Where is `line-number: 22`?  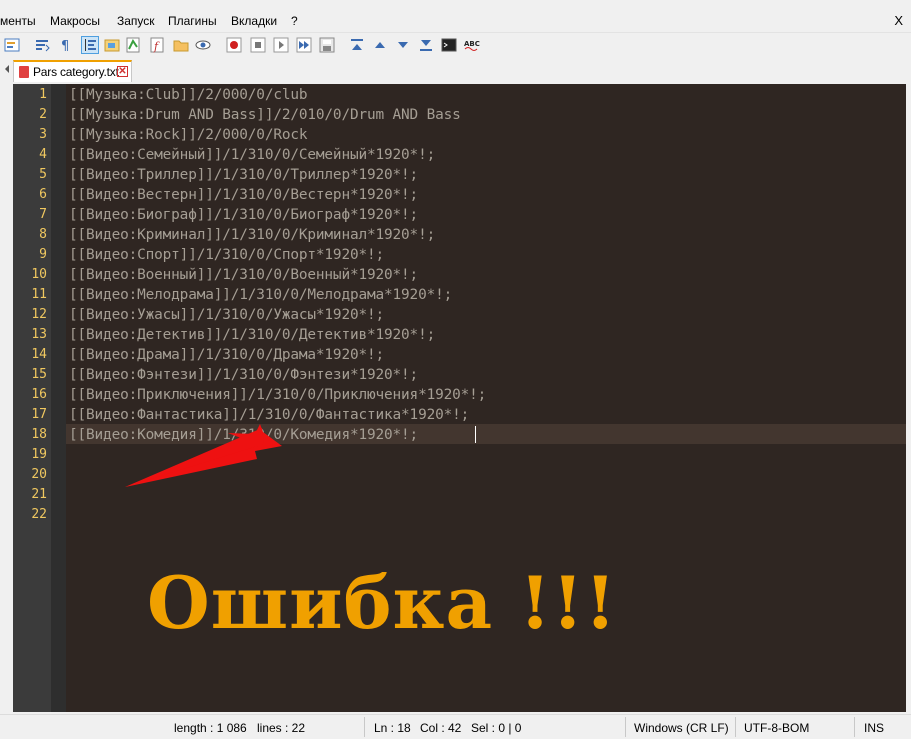 line-number: 22 is located at coordinates (39, 514).